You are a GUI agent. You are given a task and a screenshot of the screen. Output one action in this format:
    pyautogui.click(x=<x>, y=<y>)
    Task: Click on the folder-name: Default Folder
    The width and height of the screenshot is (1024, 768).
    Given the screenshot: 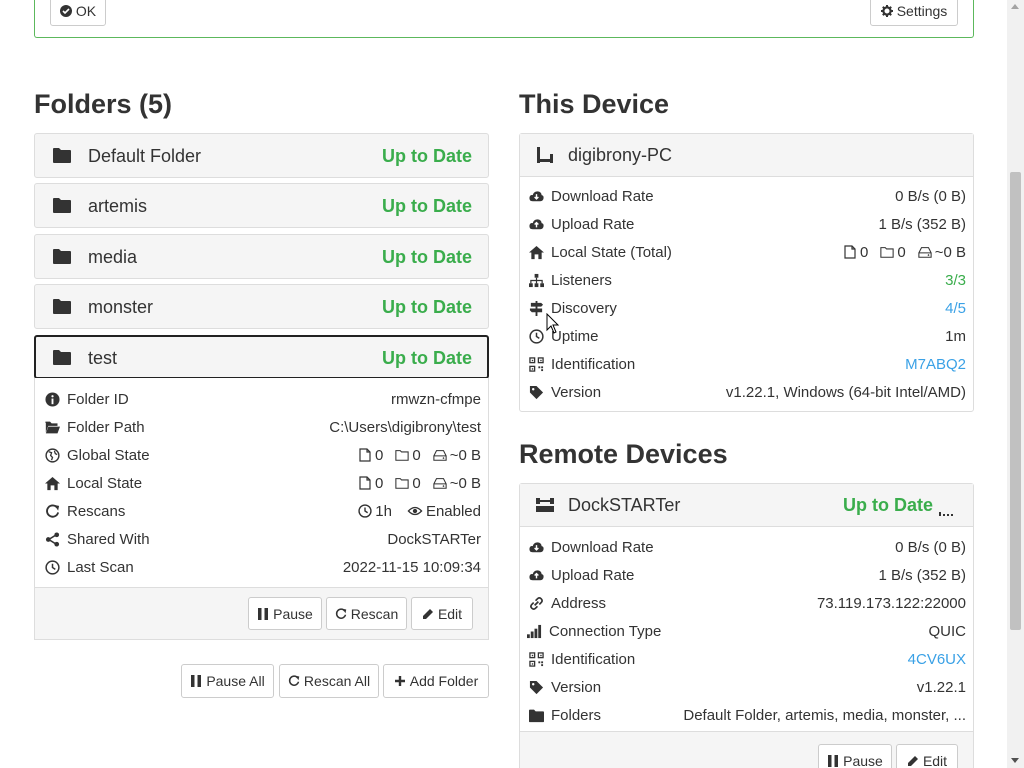 What is the action you would take?
    pyautogui.click(x=145, y=156)
    